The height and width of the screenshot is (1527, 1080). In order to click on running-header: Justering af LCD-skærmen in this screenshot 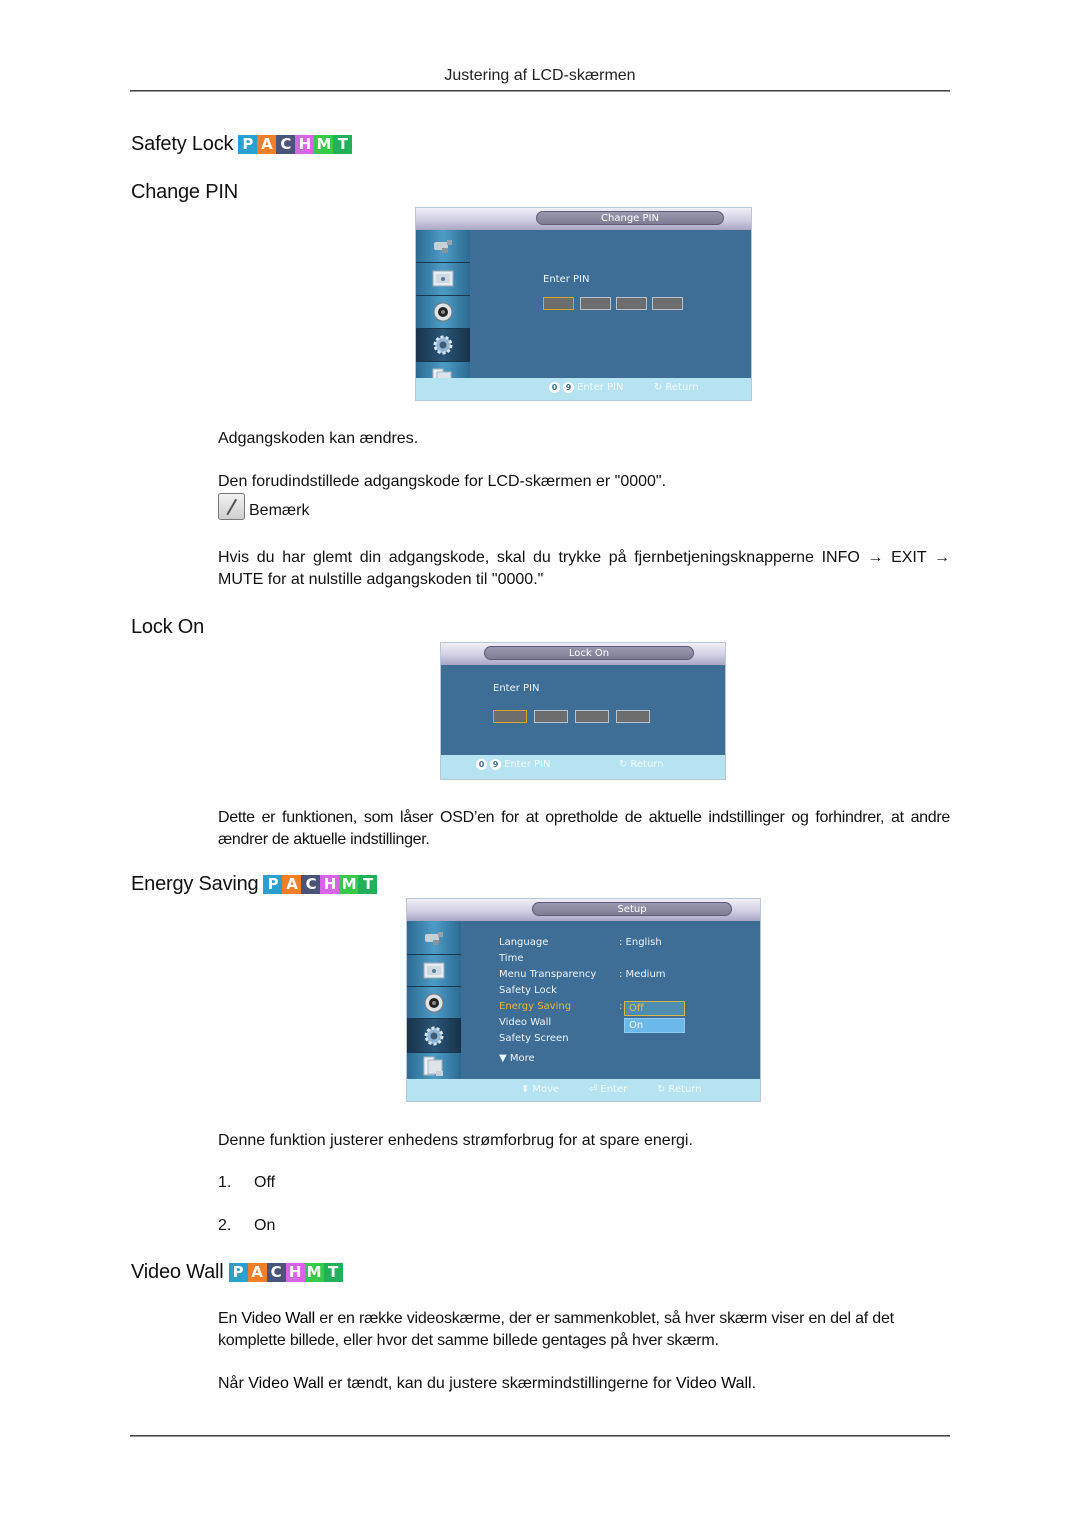, I will do `click(540, 75)`.